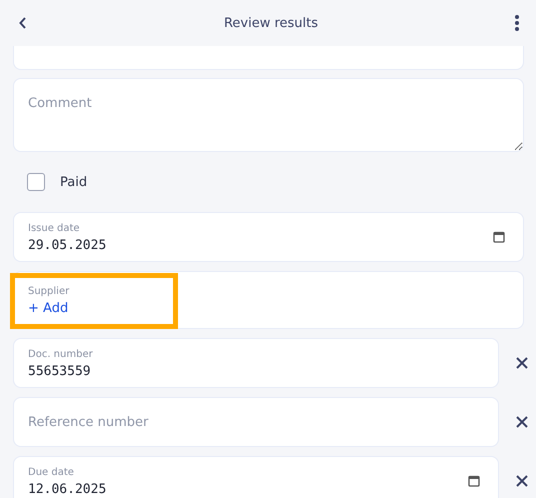 The image size is (536, 498). What do you see at coordinates (49, 291) in the screenshot?
I see `field-label: Supplier` at bounding box center [49, 291].